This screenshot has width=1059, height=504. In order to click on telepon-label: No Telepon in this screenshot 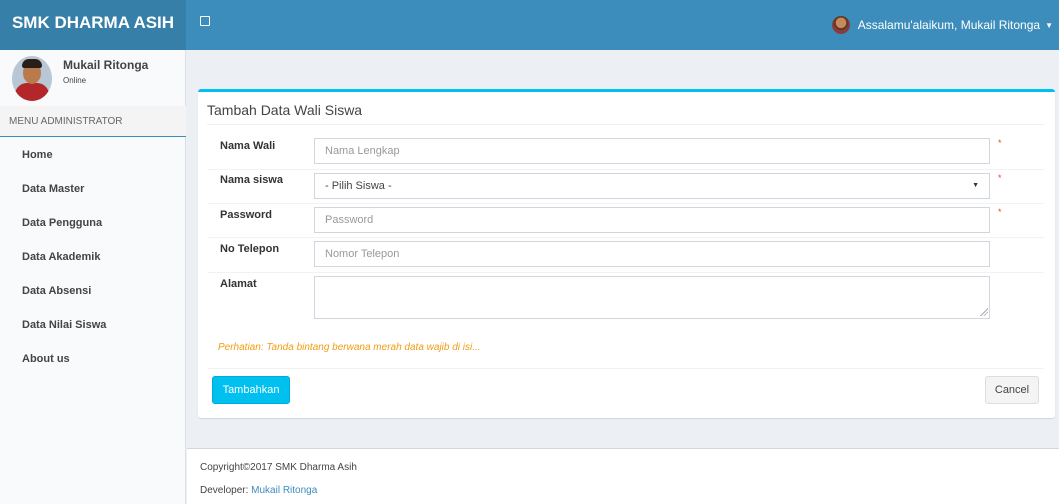, I will do `click(250, 249)`.